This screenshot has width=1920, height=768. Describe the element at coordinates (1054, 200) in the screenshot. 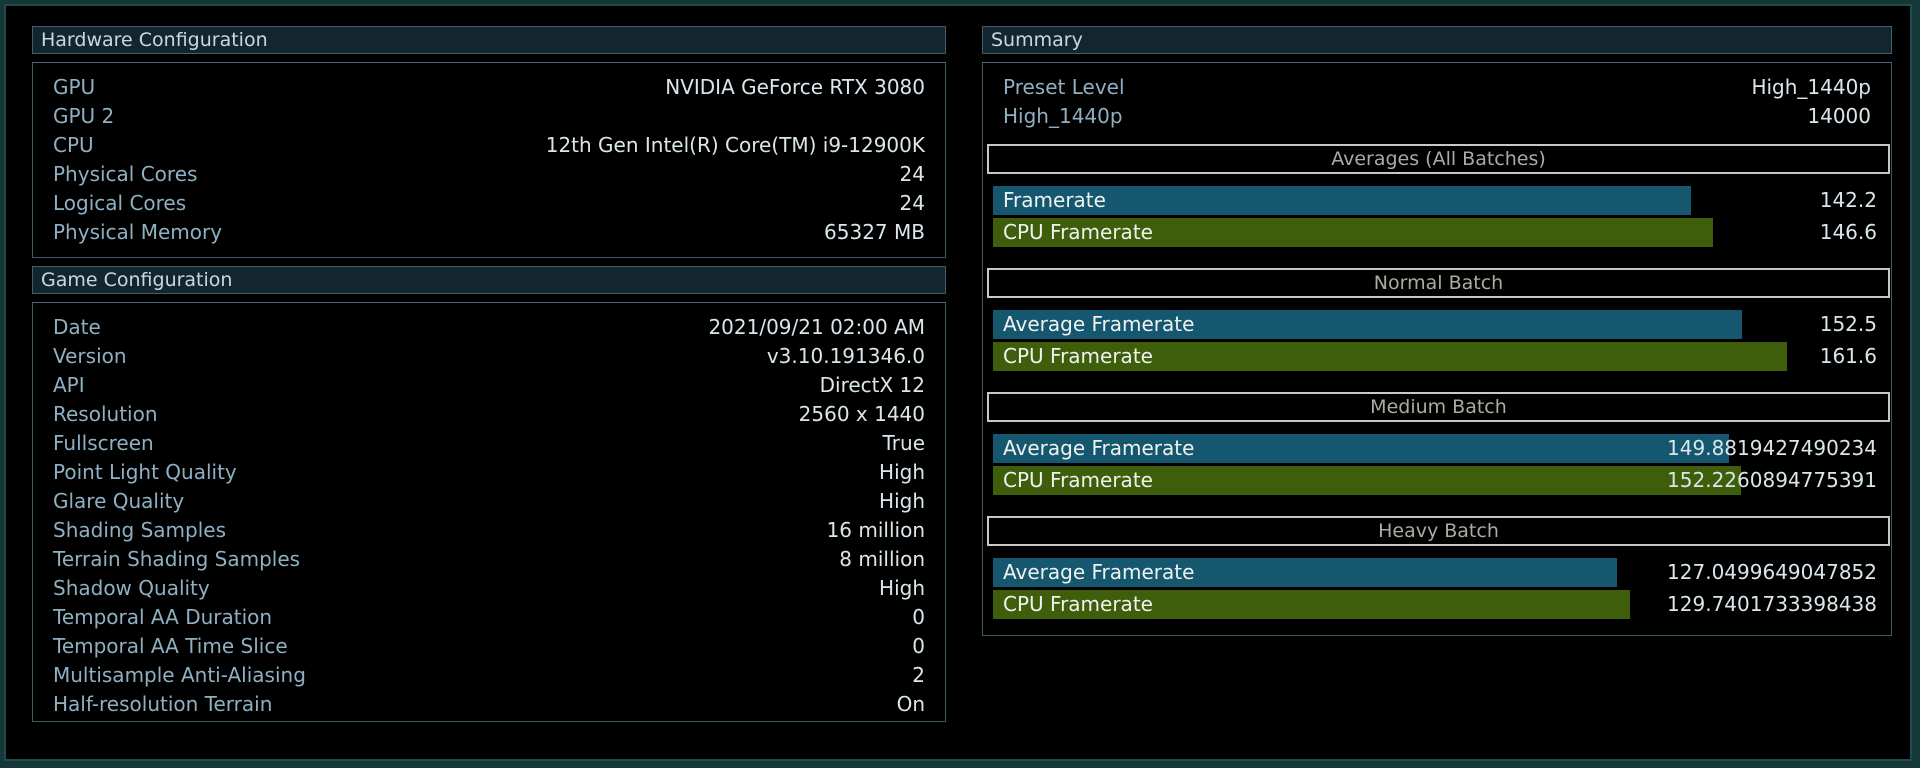

I see `bar-label: Framerate` at that location.